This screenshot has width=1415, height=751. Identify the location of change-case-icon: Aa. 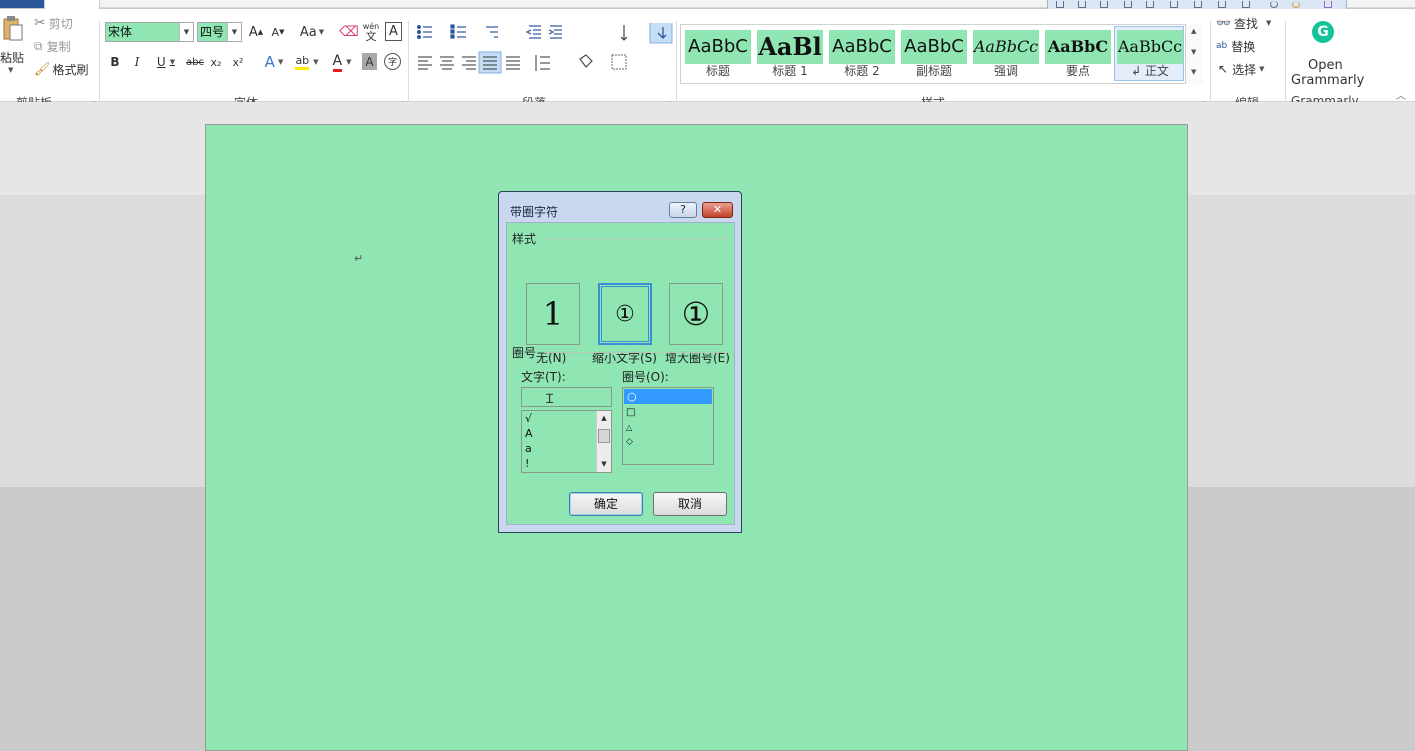
(308, 32).